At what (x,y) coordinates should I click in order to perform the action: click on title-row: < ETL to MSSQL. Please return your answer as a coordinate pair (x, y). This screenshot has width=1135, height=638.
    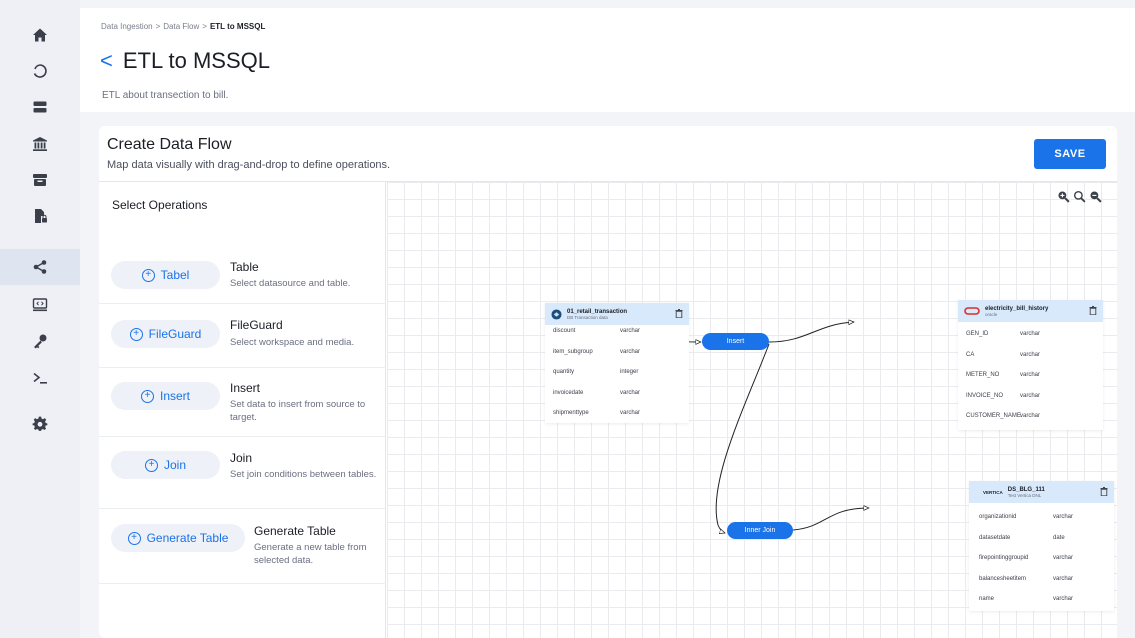
    Looking at the image, I should click on (185, 61).